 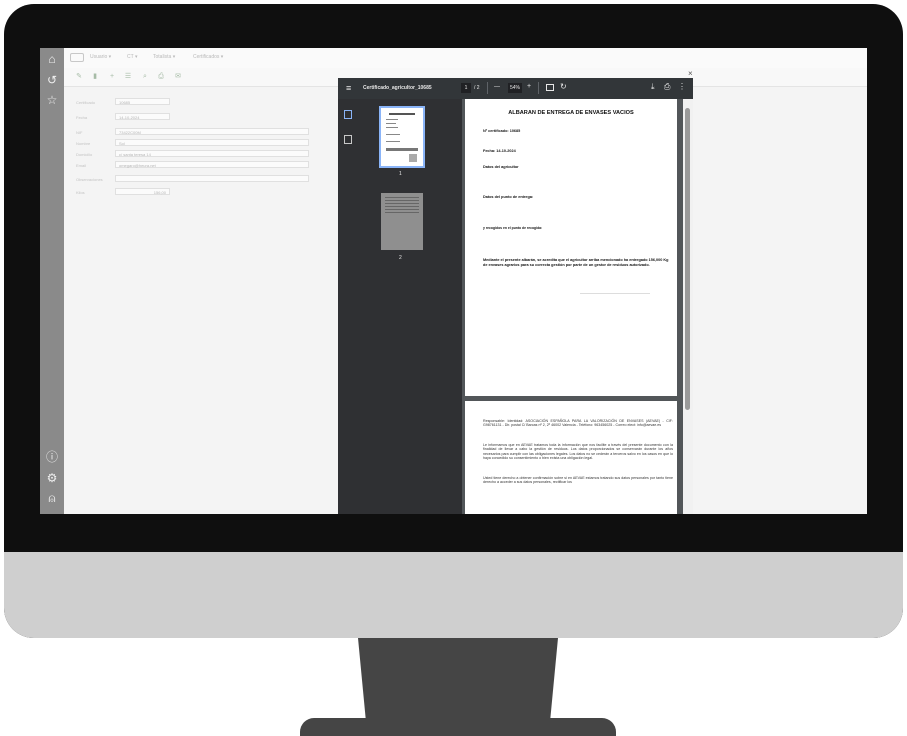 I want to click on zoom-in-button: +, so click(x=529, y=86).